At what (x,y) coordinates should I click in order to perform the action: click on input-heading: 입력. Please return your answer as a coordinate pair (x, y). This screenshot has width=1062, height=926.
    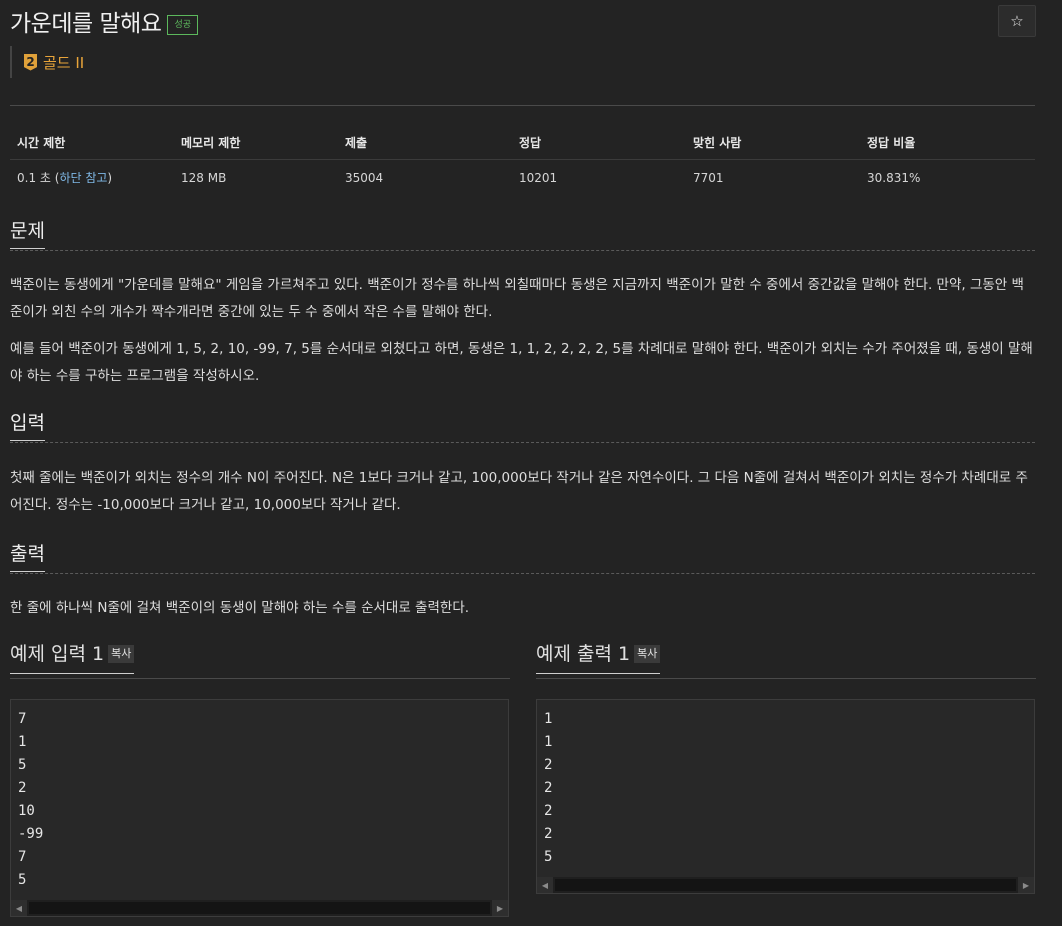
    Looking at the image, I should click on (27, 425).